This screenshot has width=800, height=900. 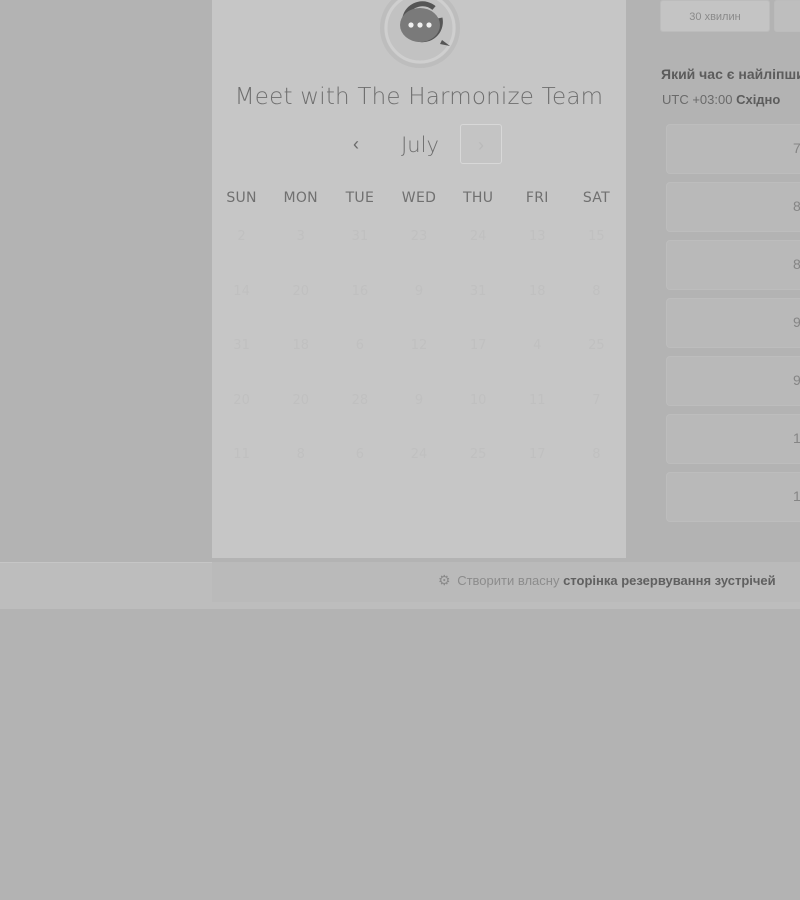 I want to click on calendar-day: 16, so click(x=360, y=291).